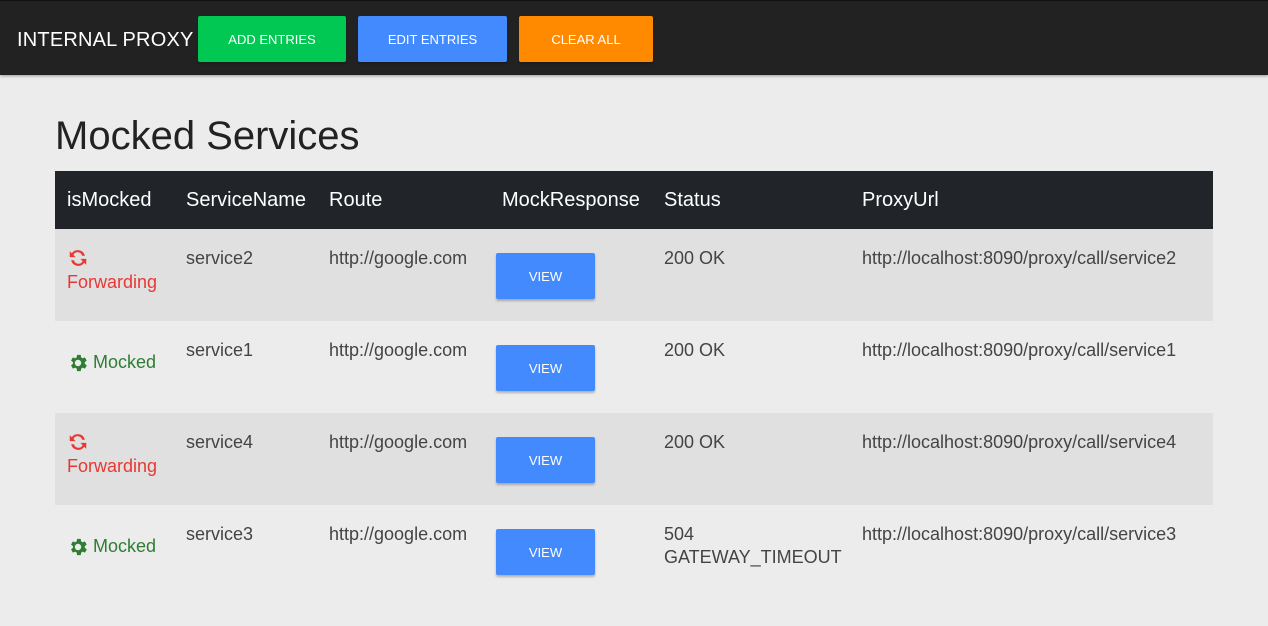 The image size is (1268, 626). Describe the element at coordinates (753, 545) in the screenshot. I see `cell-status: 504 GATEWAY_TIMEOUT` at that location.